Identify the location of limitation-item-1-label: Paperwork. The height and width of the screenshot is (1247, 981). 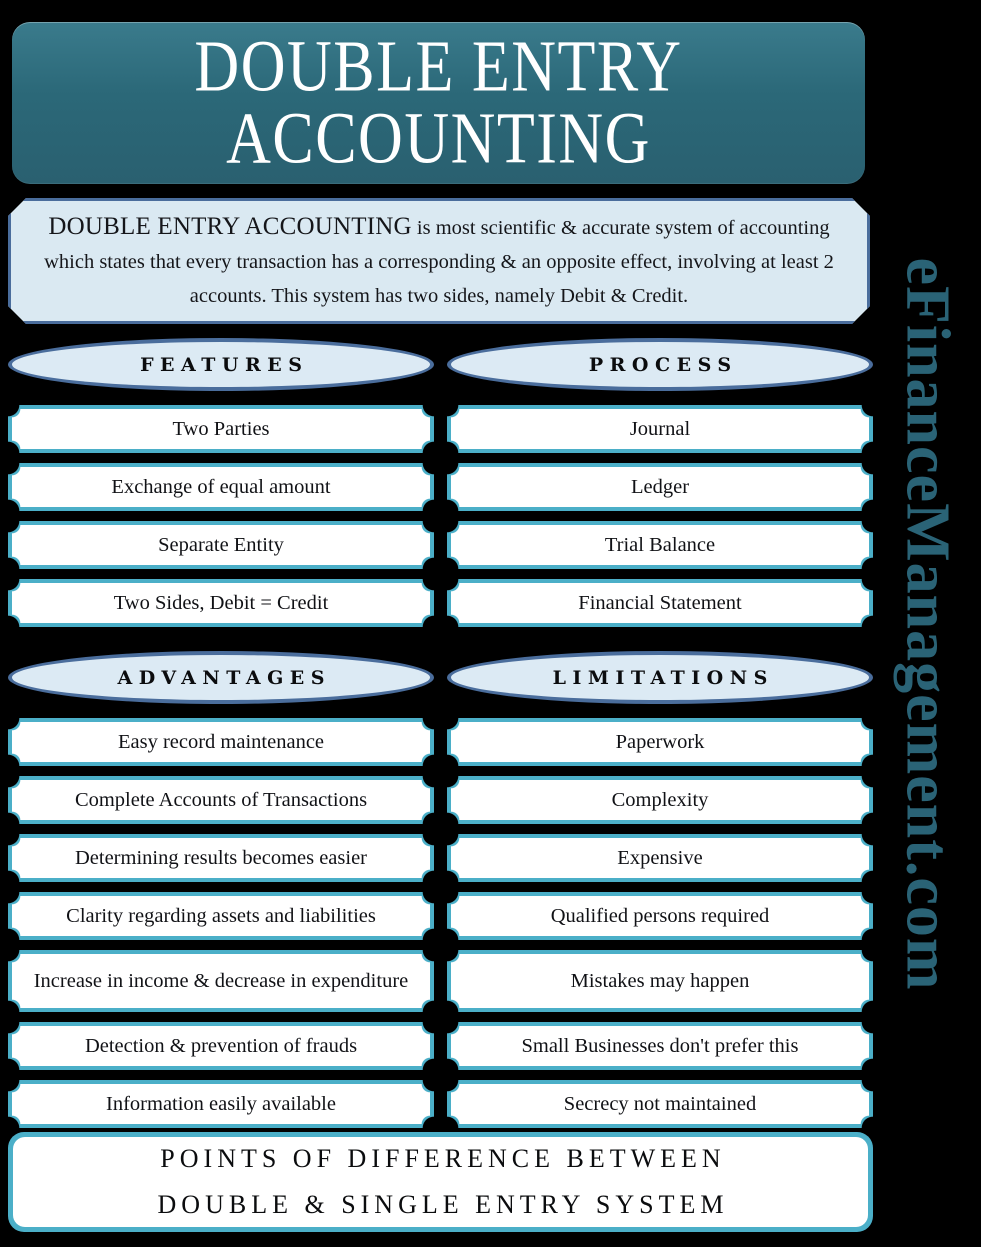
(660, 742).